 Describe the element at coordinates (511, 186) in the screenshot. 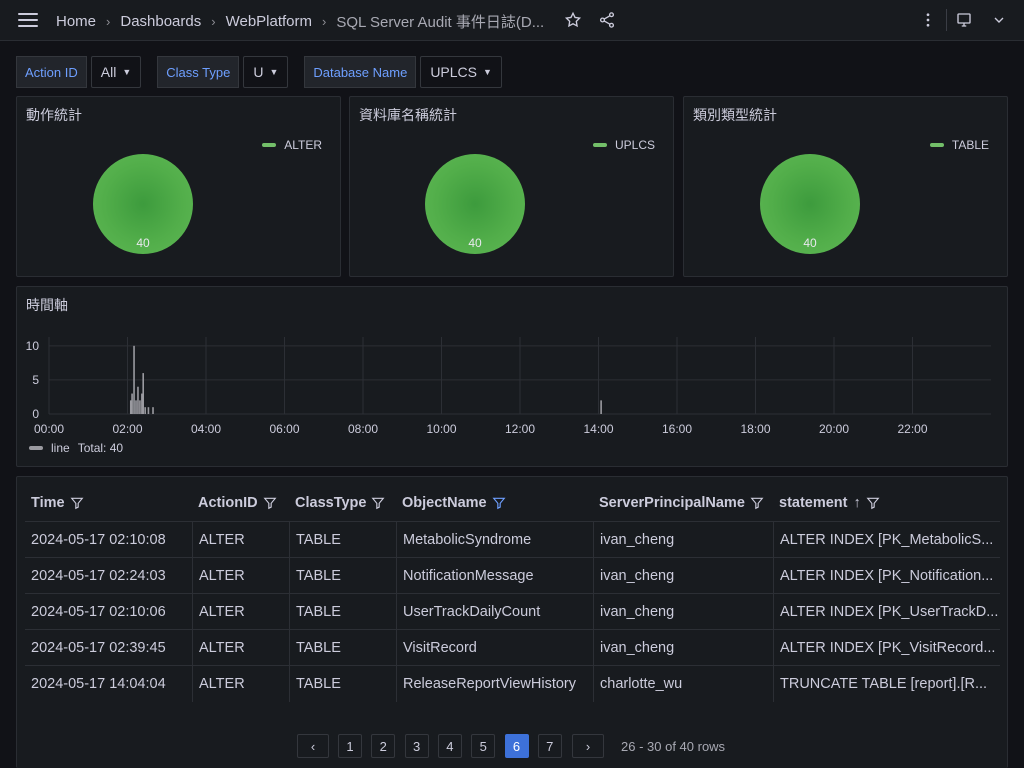

I see `pie-panel-database: 資料庫名稱統計 UPLCS 40` at that location.